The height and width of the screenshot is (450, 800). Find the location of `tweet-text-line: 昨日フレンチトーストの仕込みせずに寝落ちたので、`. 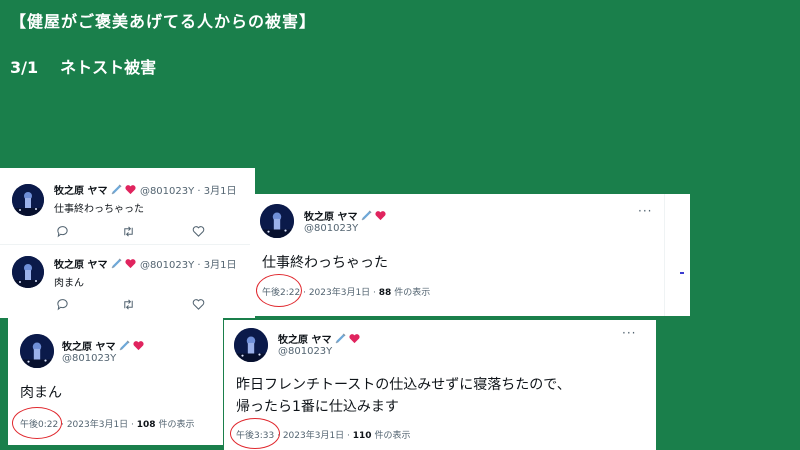

tweet-text-line: 昨日フレンチトーストの仕込みせずに寝落ちたので、 is located at coordinates (403, 385).